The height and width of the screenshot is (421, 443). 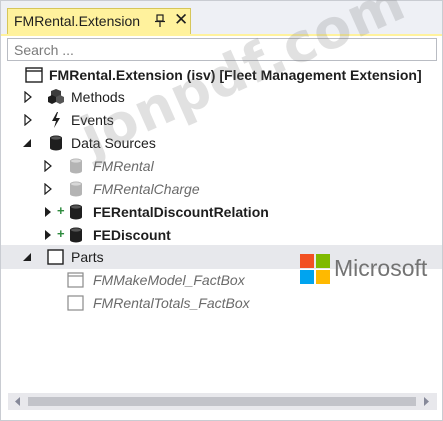 I want to click on part-label: FMMakeModel_FactBox, so click(x=169, y=280).